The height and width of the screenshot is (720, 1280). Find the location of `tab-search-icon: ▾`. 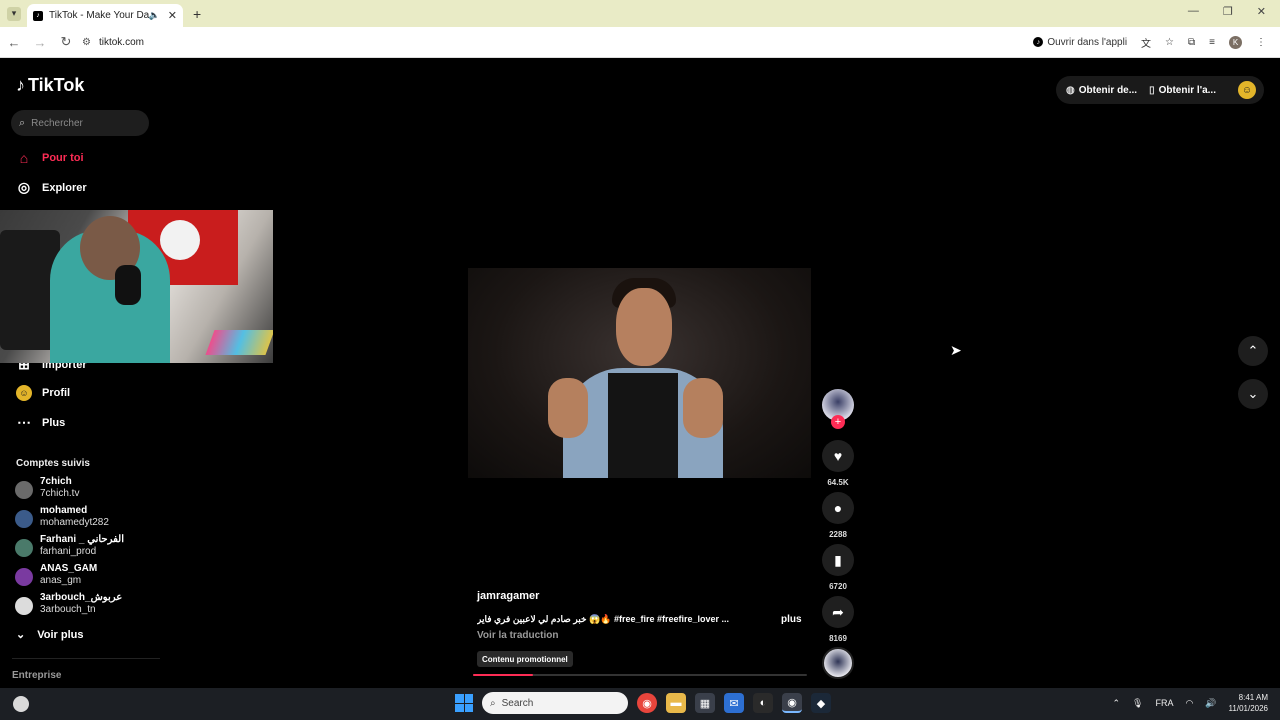

tab-search-icon: ▾ is located at coordinates (14, 13).